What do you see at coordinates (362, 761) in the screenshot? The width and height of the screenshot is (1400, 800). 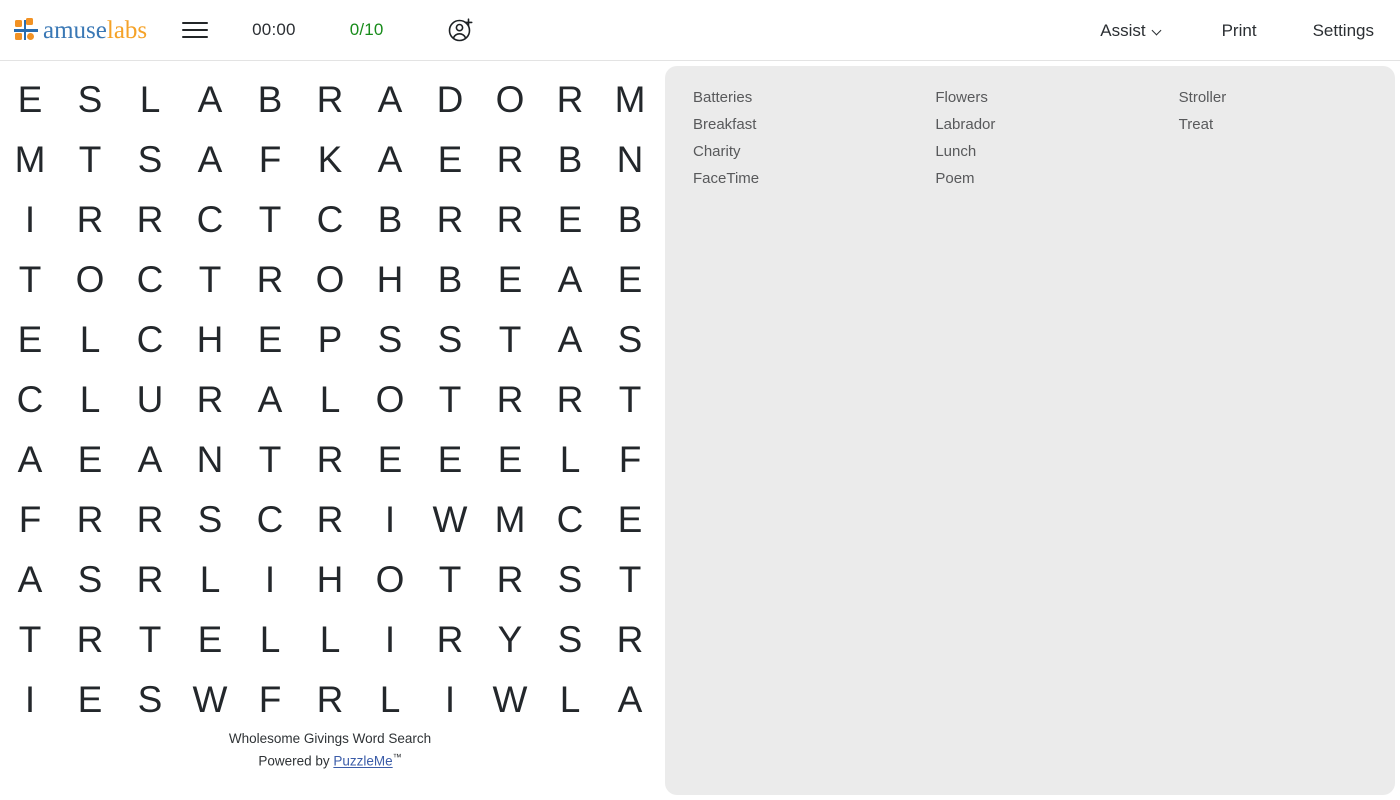 I see `puzzleme-link: PuzzleMe` at bounding box center [362, 761].